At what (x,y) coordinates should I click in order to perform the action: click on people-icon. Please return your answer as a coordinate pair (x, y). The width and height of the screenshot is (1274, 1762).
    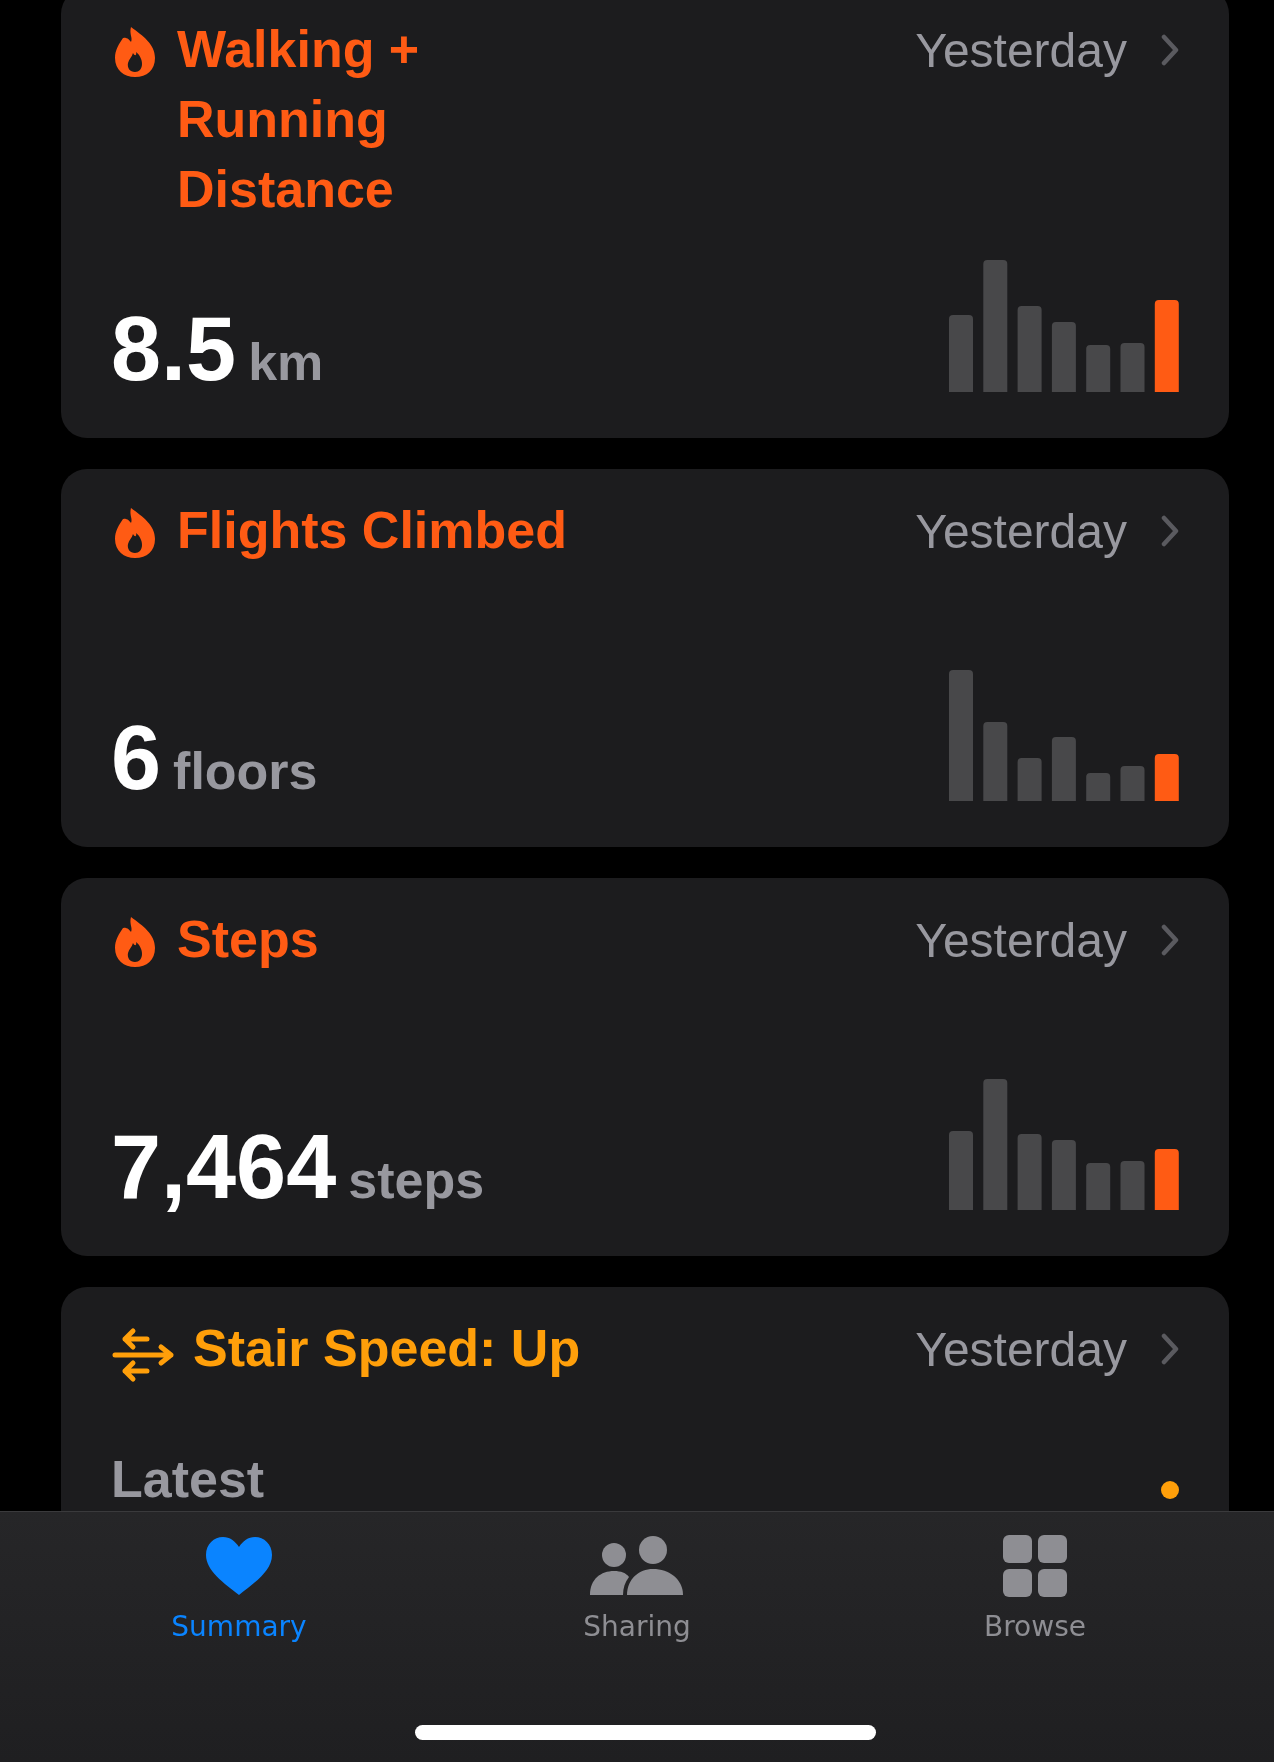
    Looking at the image, I should click on (637, 1566).